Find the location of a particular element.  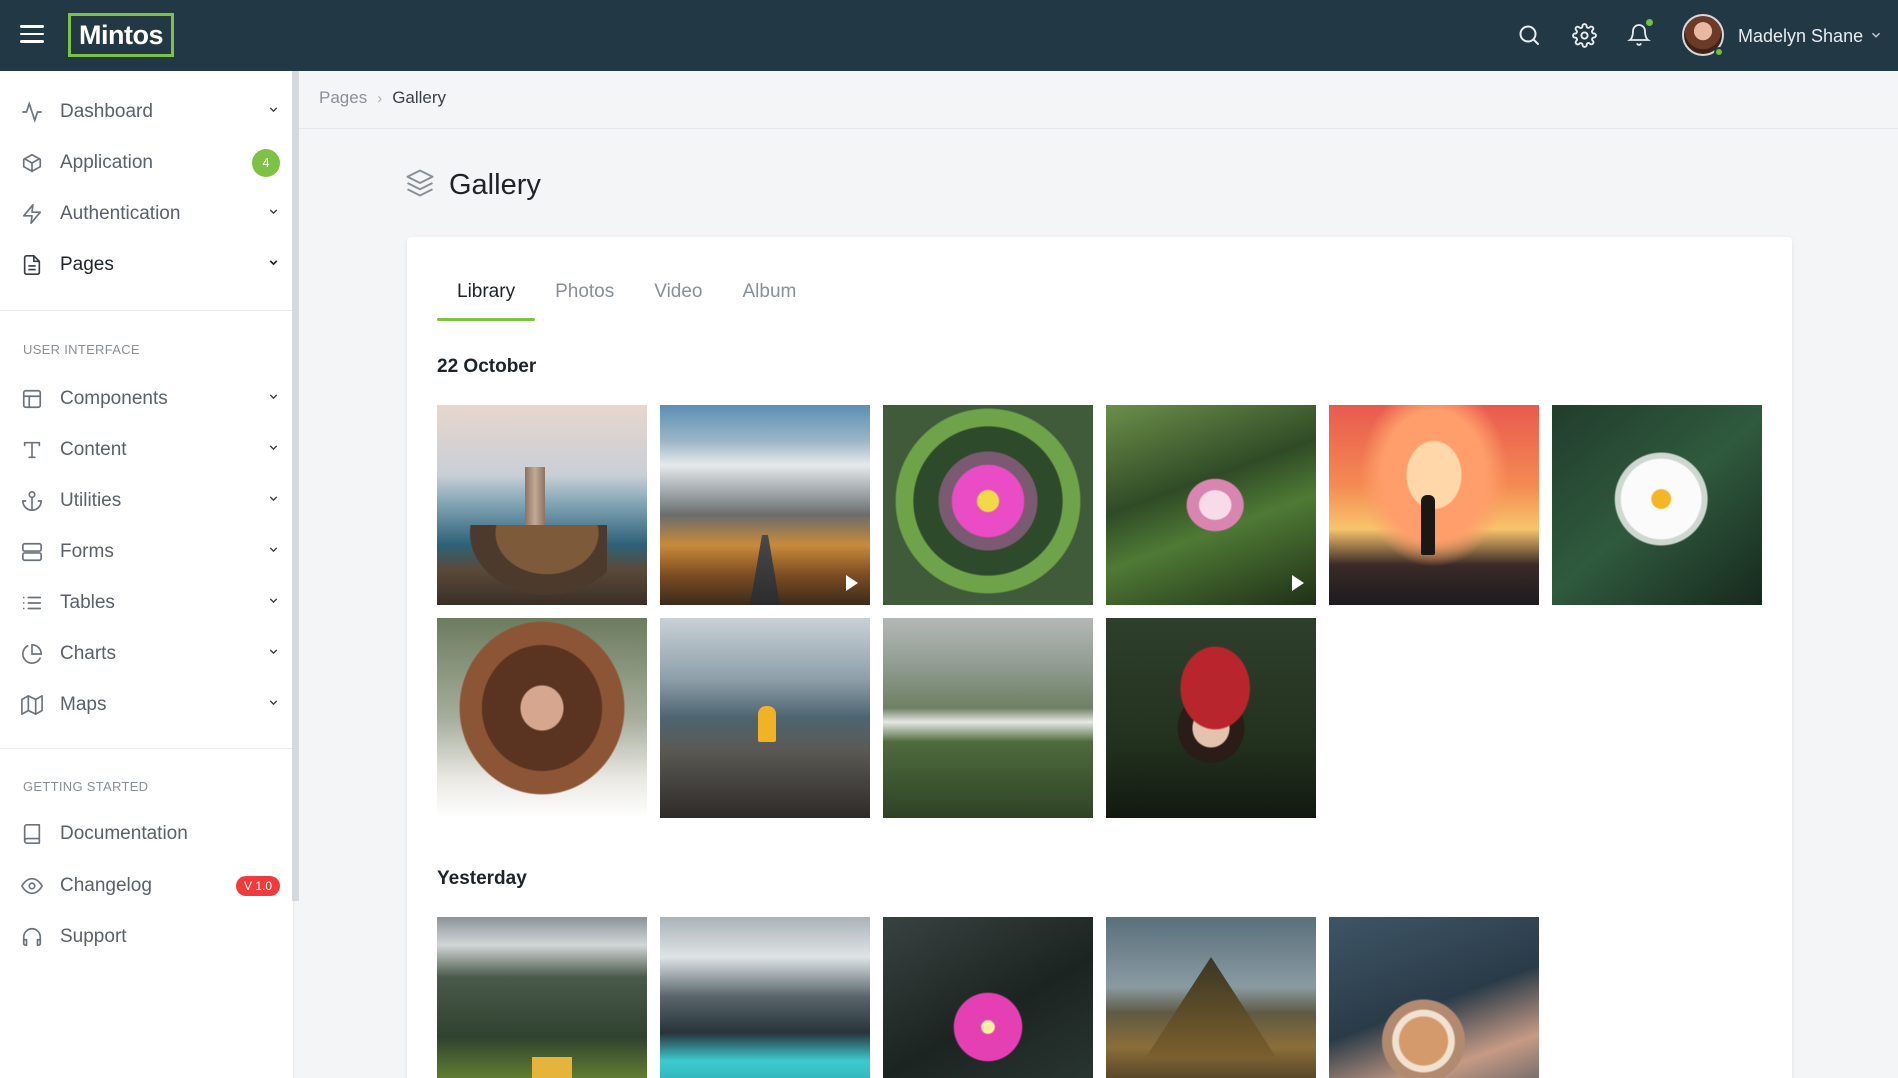

version-badge: V 1.0 is located at coordinates (258, 886).